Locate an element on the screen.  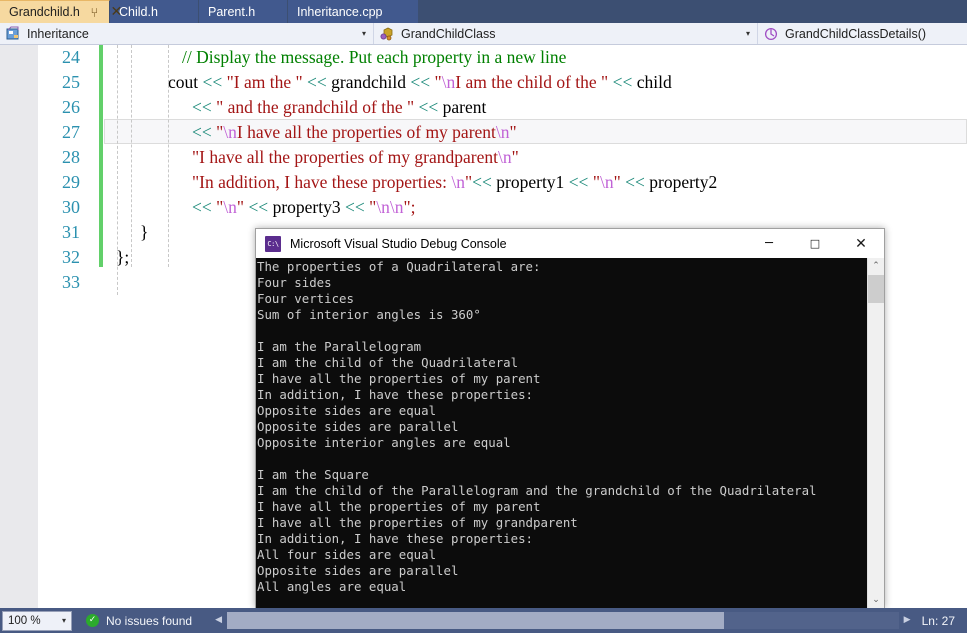
code-token: I am the child of the " is located at coordinates (534, 82).